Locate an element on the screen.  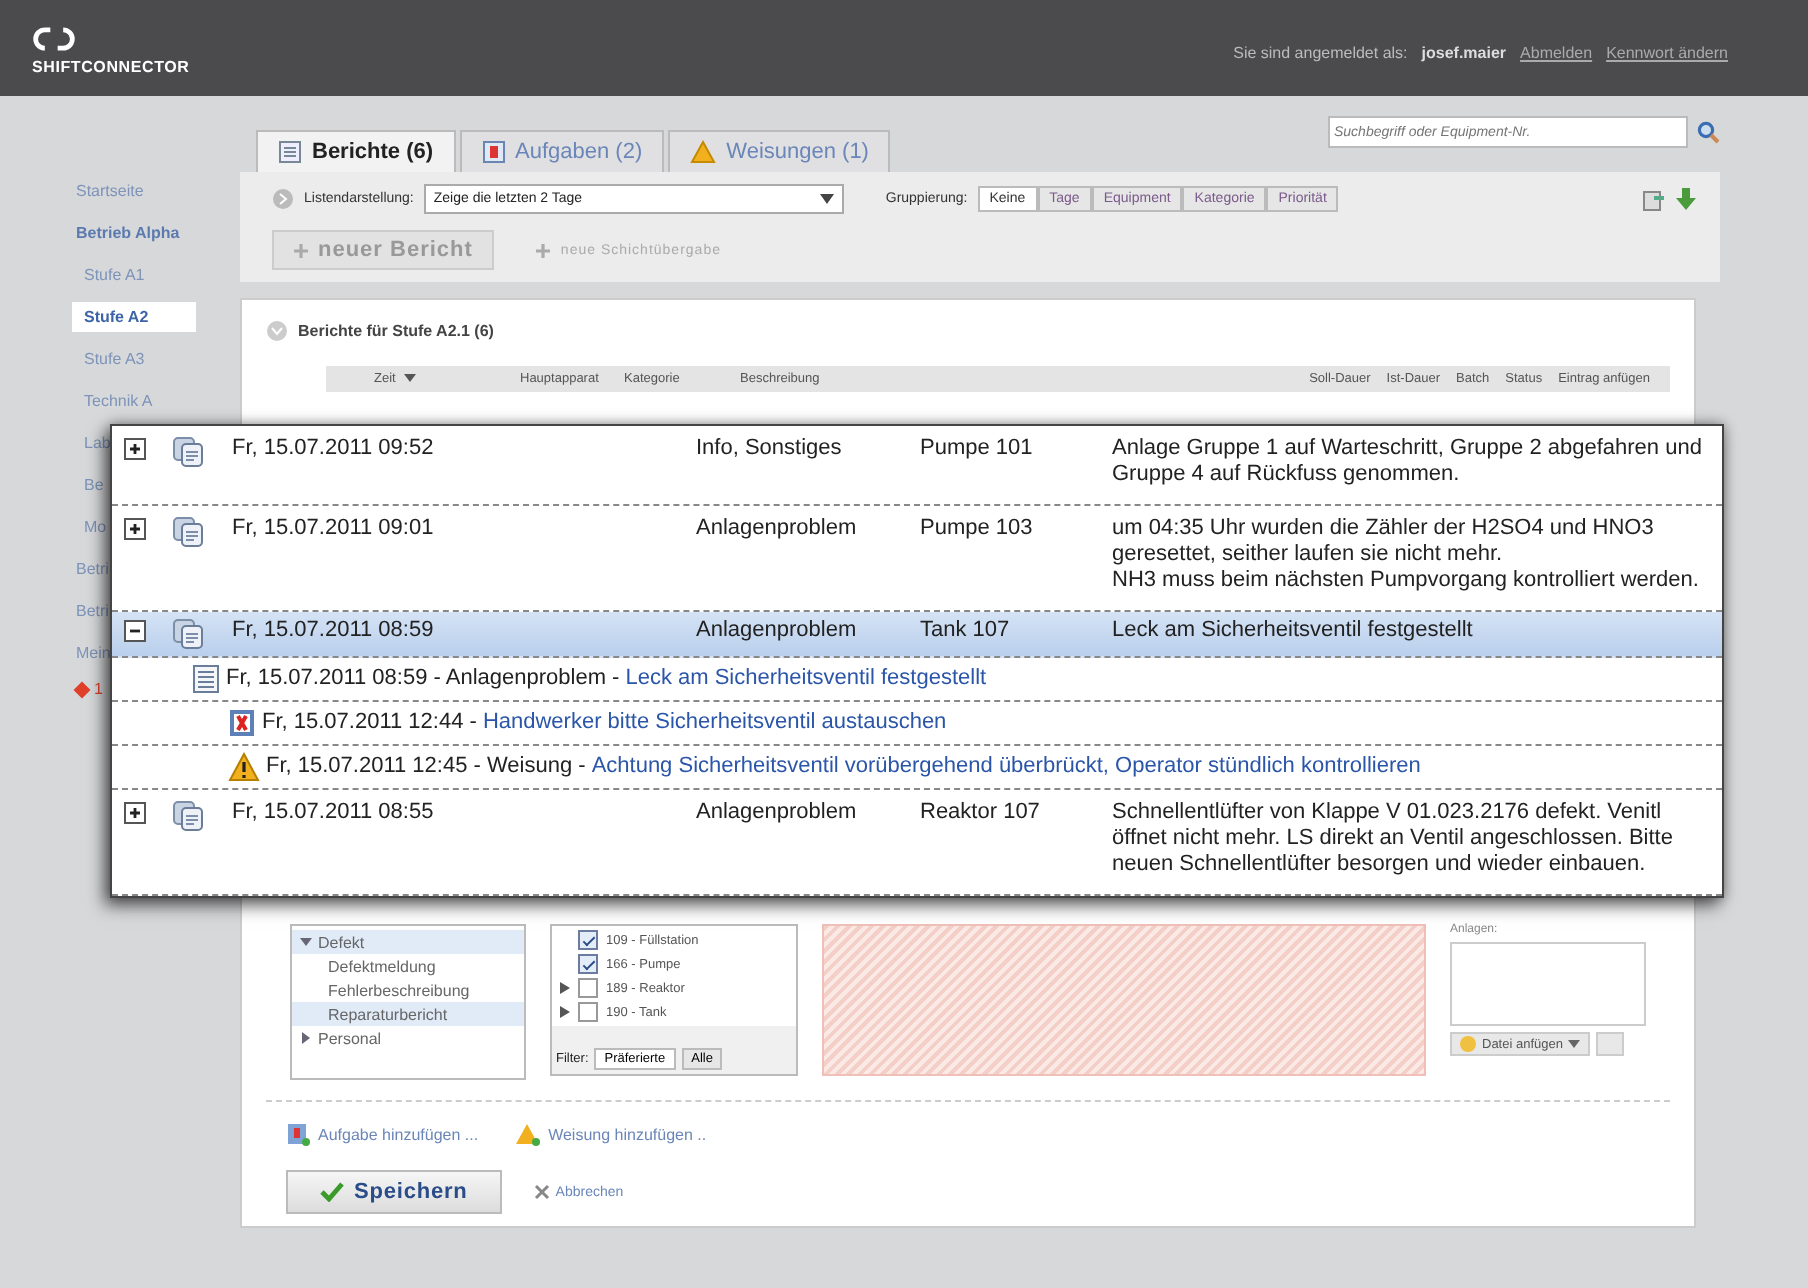
report-row: Fr, 15.07.2011 08:59 Anlagenproblem Tank 107 Leck am Sicherheitsventil festgestellt is located at coordinates (917, 635).